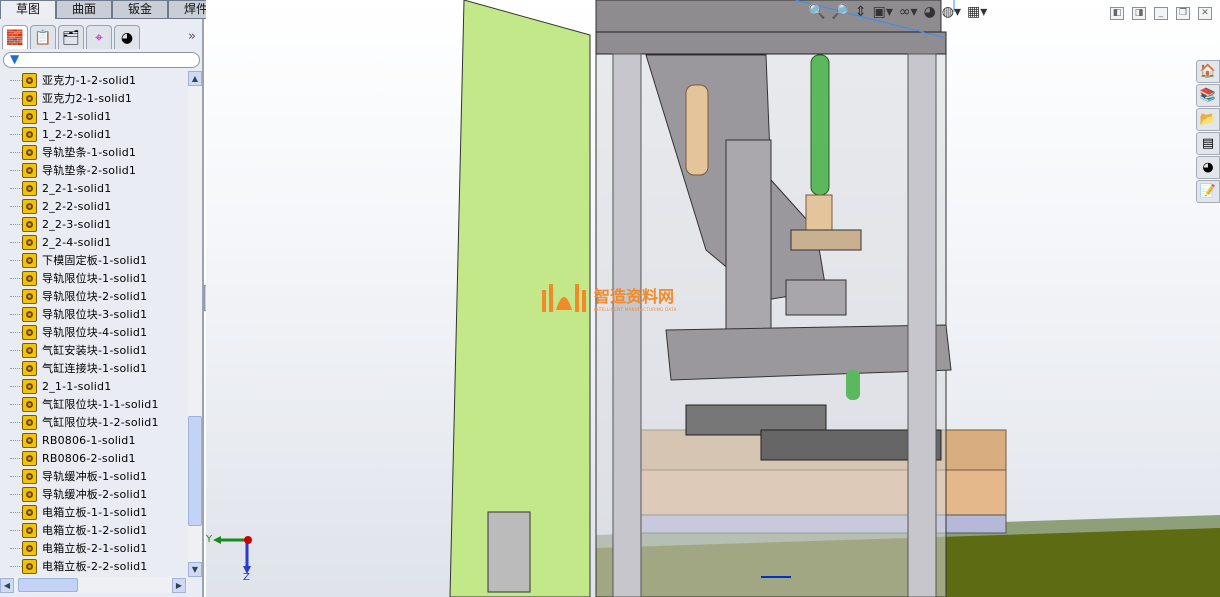 The width and height of the screenshot is (1220, 597). Describe the element at coordinates (94, 206) in the screenshot. I see `tree-item: 2_2-2-solid1` at that location.